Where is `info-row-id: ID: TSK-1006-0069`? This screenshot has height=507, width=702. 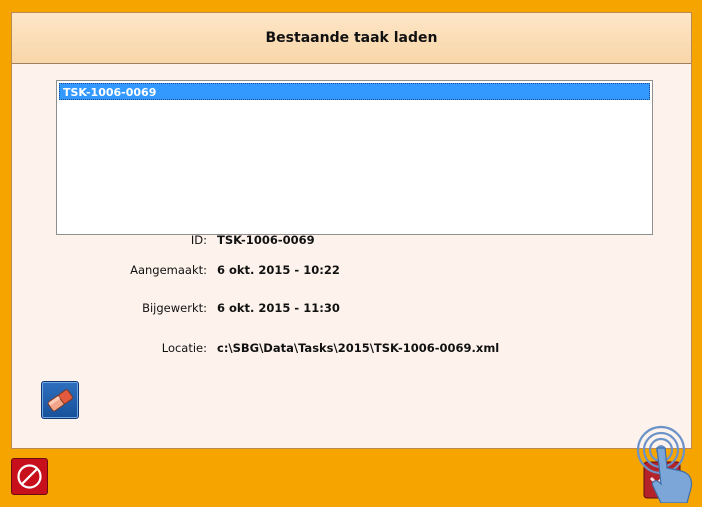 info-row-id: ID: TSK-1006-0069 is located at coordinates (351, 241).